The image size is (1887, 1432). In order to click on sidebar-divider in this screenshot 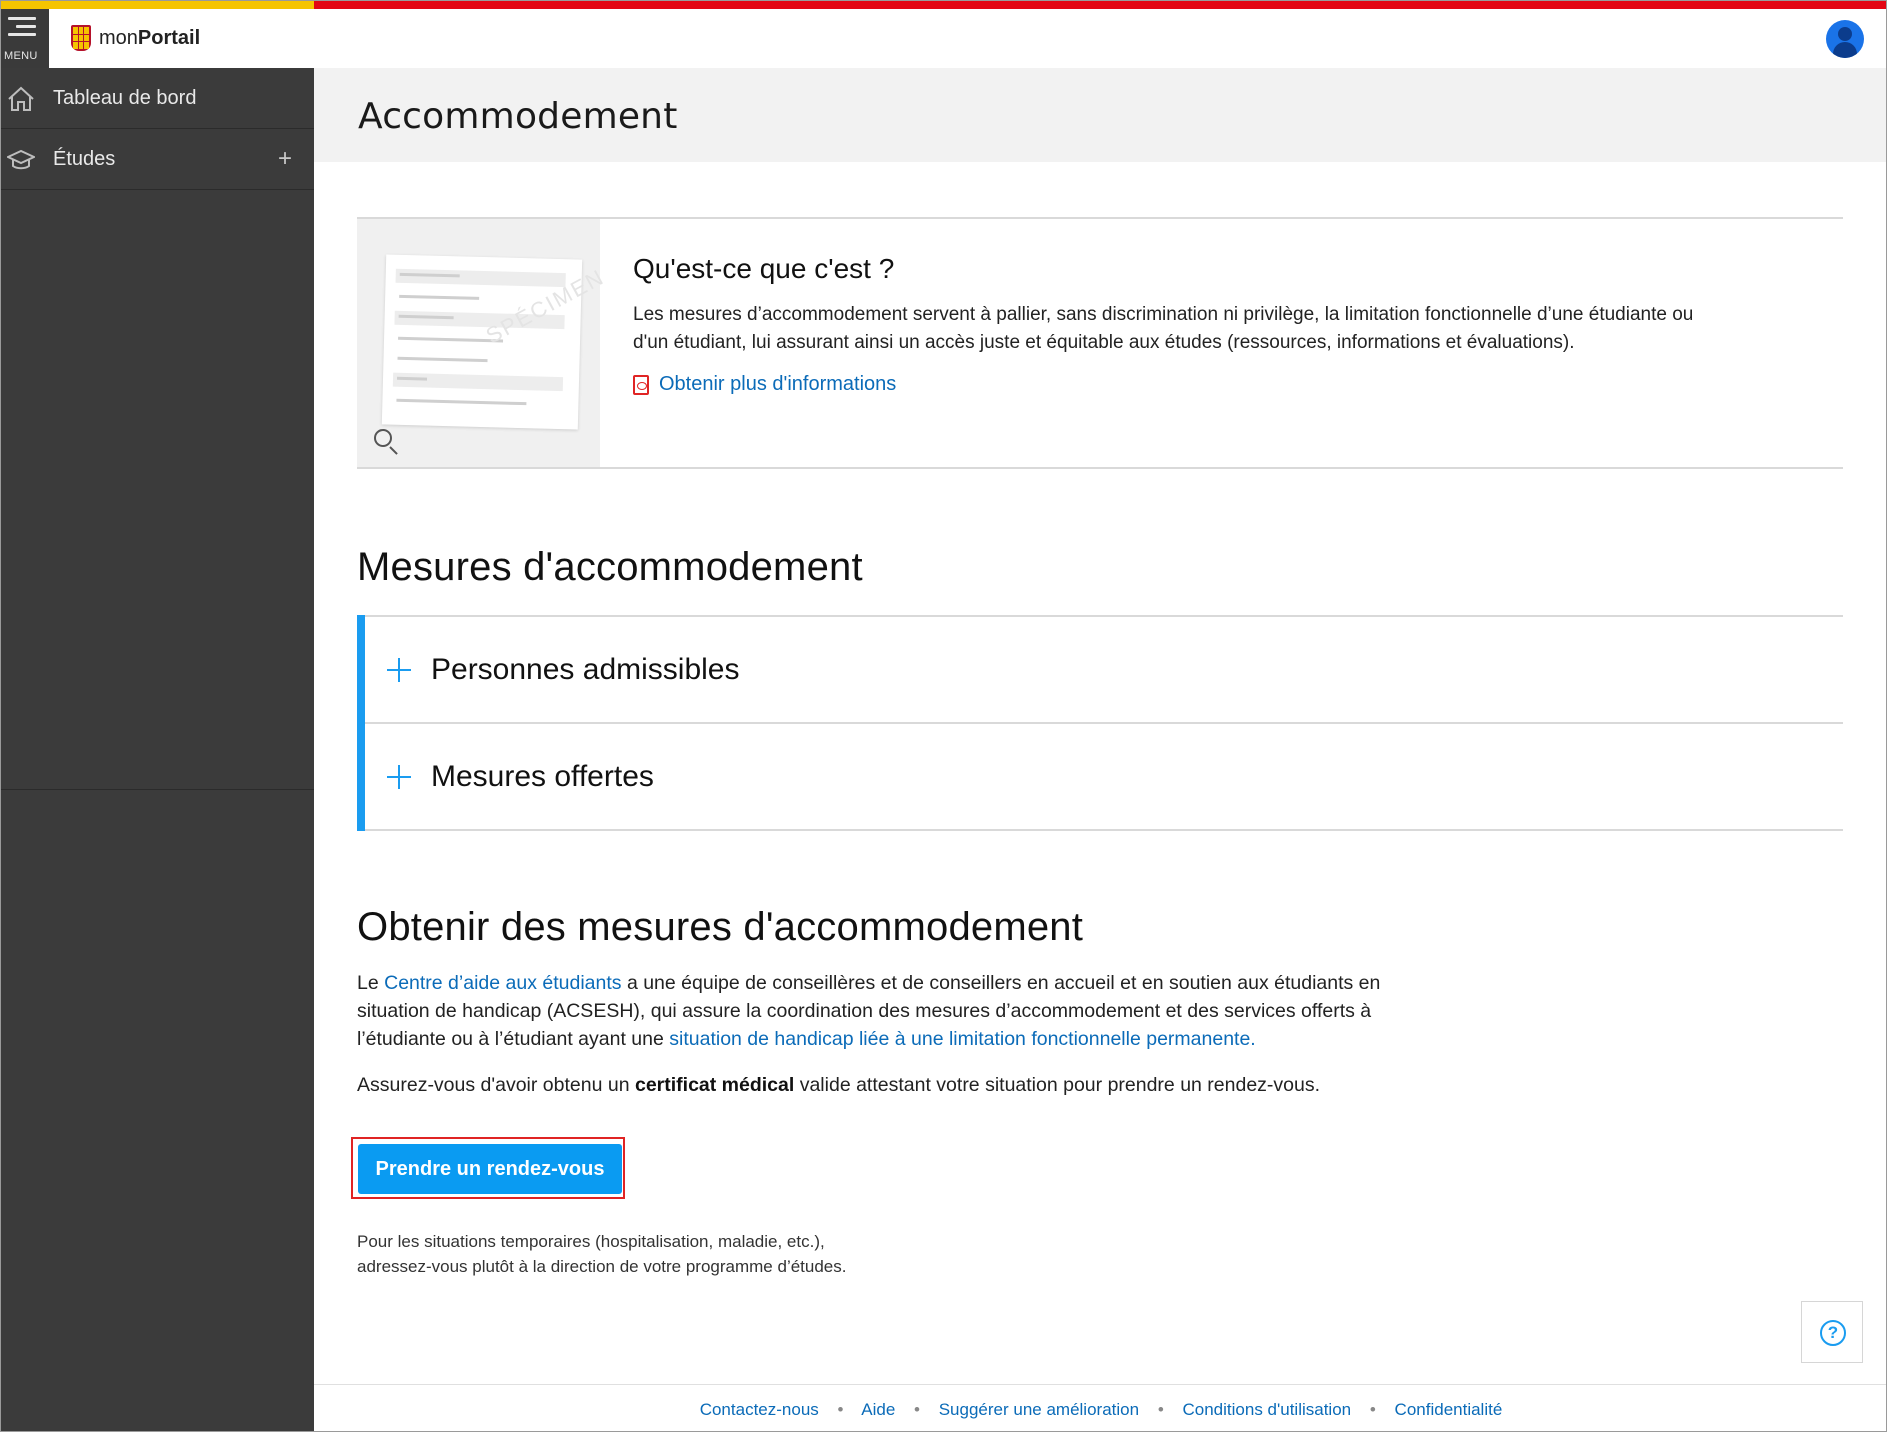, I will do `click(157, 789)`.